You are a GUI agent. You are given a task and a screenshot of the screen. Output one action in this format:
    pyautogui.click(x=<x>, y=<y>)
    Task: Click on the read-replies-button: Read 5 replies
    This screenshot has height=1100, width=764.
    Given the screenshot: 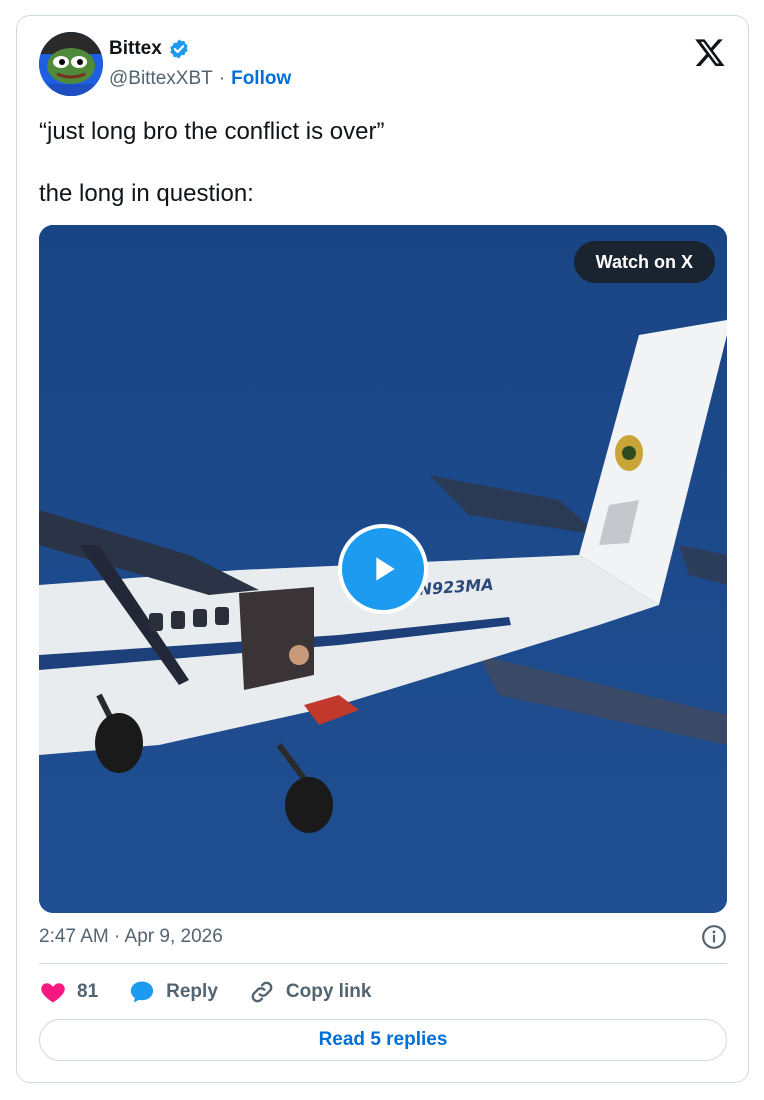 What is the action you would take?
    pyautogui.click(x=383, y=1040)
    